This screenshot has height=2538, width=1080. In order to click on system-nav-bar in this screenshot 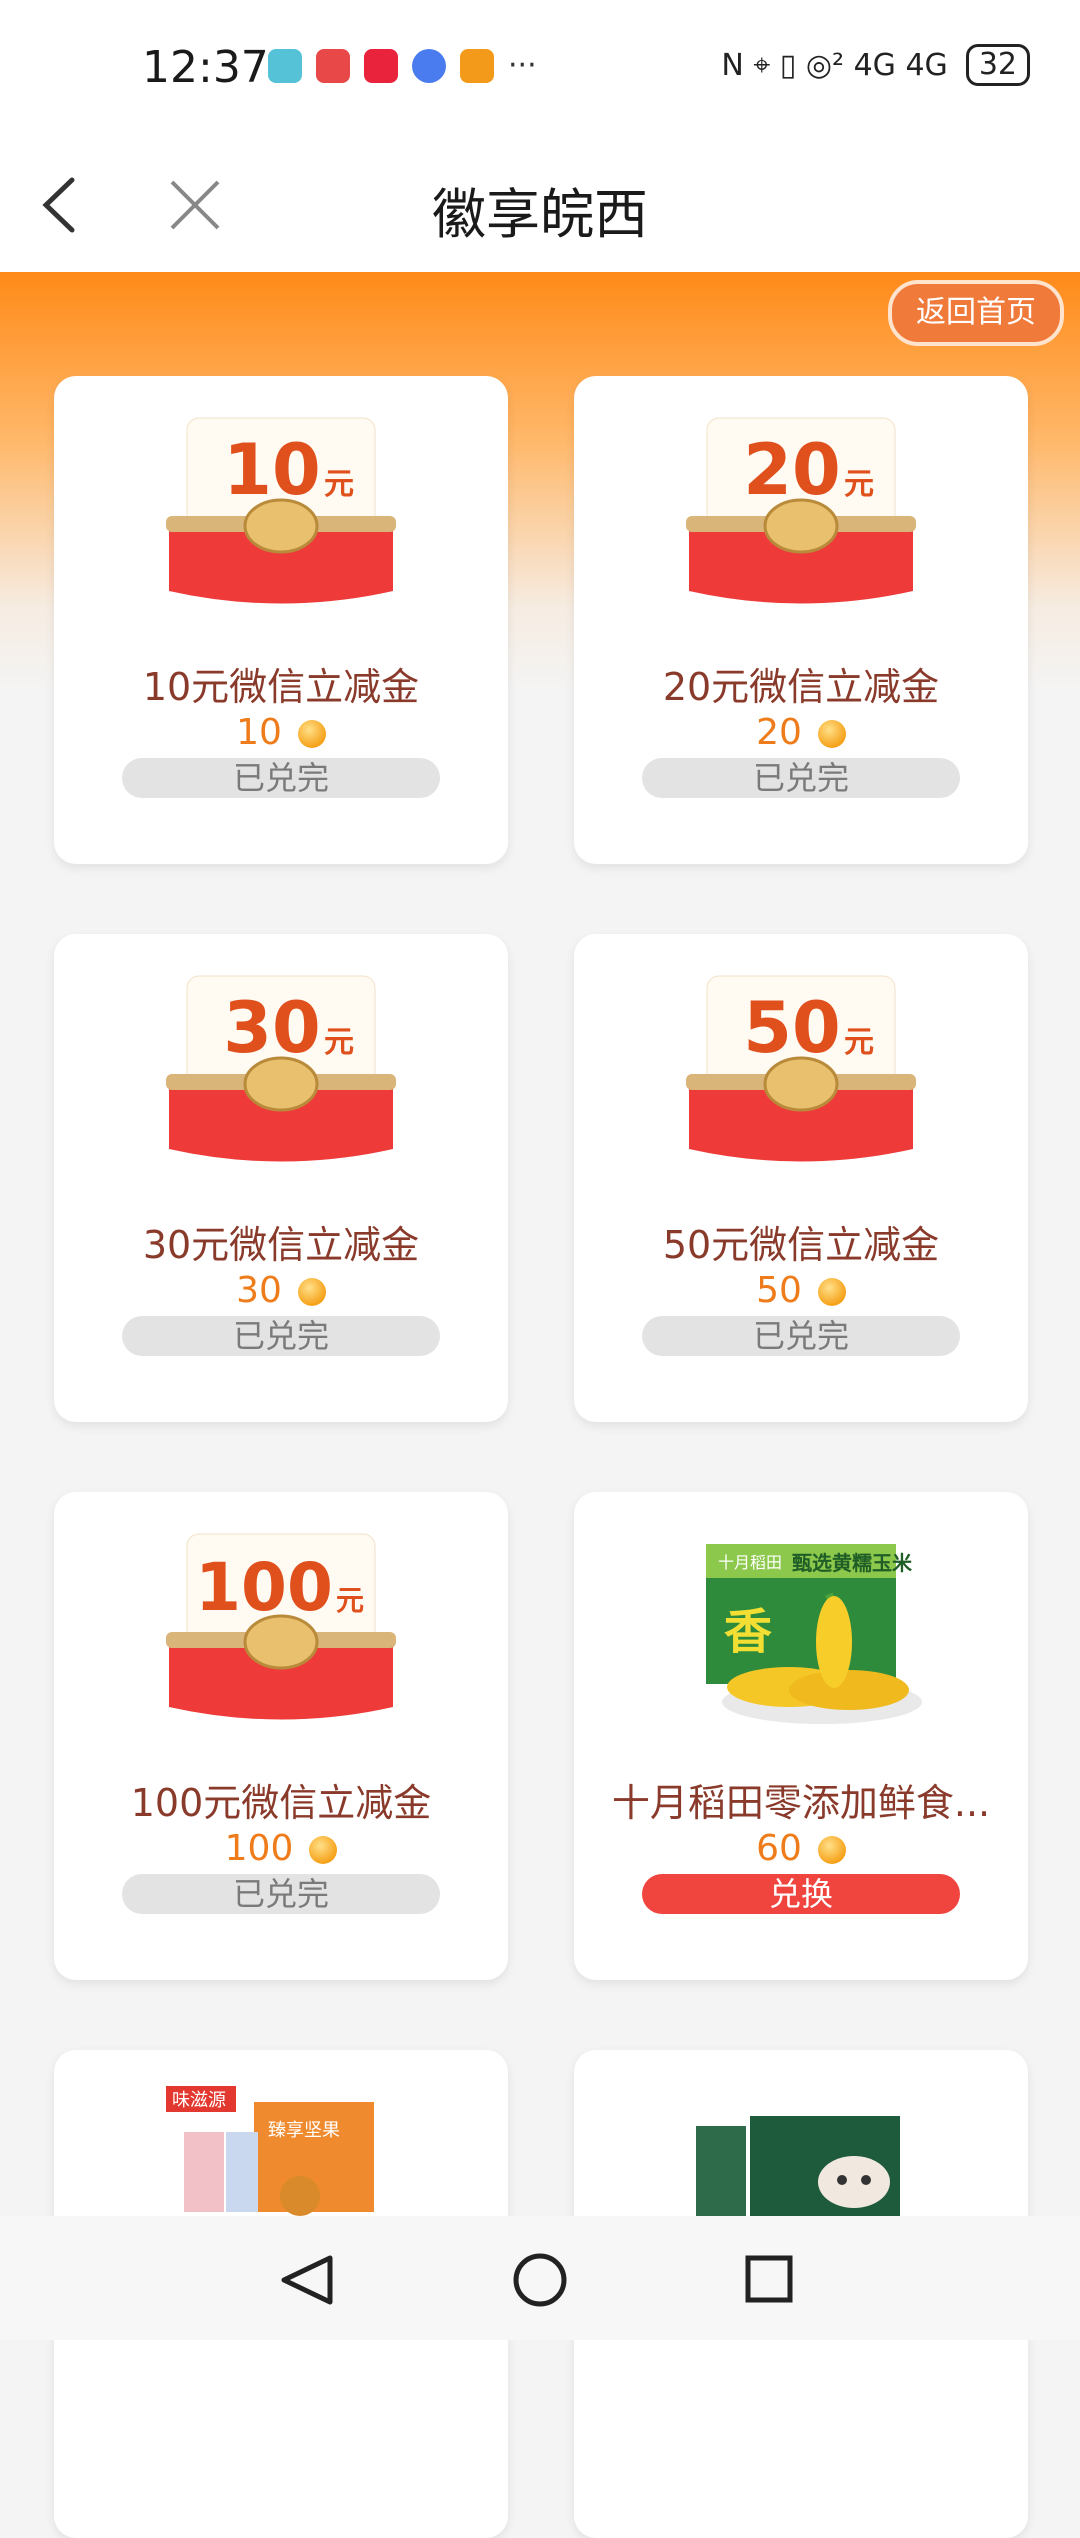, I will do `click(540, 2278)`.